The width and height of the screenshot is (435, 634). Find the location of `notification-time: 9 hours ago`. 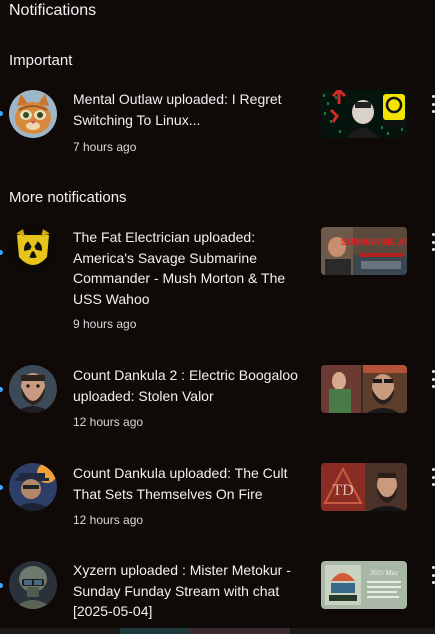

notification-time: 9 hours ago is located at coordinates (105, 324).